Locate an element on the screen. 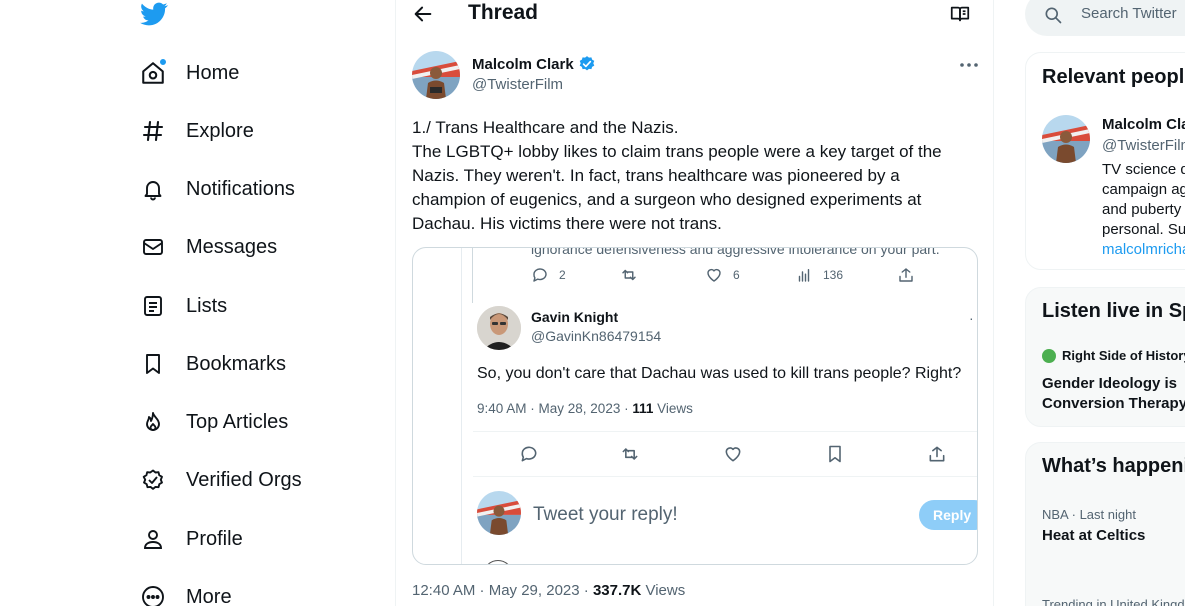  page-title: Thread is located at coordinates (503, 12).